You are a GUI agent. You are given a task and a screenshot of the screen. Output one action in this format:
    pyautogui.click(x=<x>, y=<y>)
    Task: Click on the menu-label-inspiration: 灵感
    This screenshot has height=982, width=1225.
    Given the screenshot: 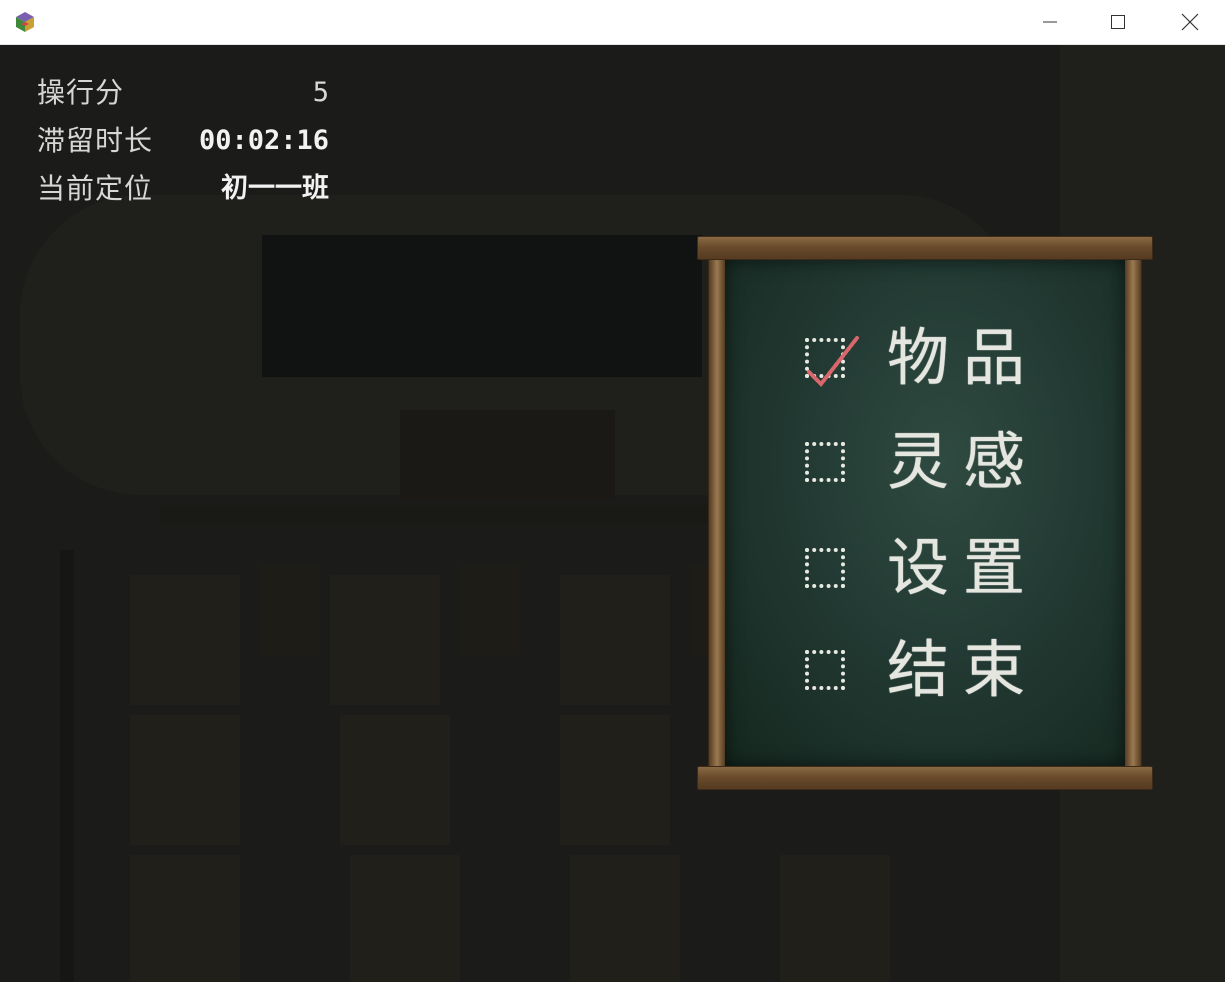 What is the action you would take?
    pyautogui.click(x=963, y=461)
    